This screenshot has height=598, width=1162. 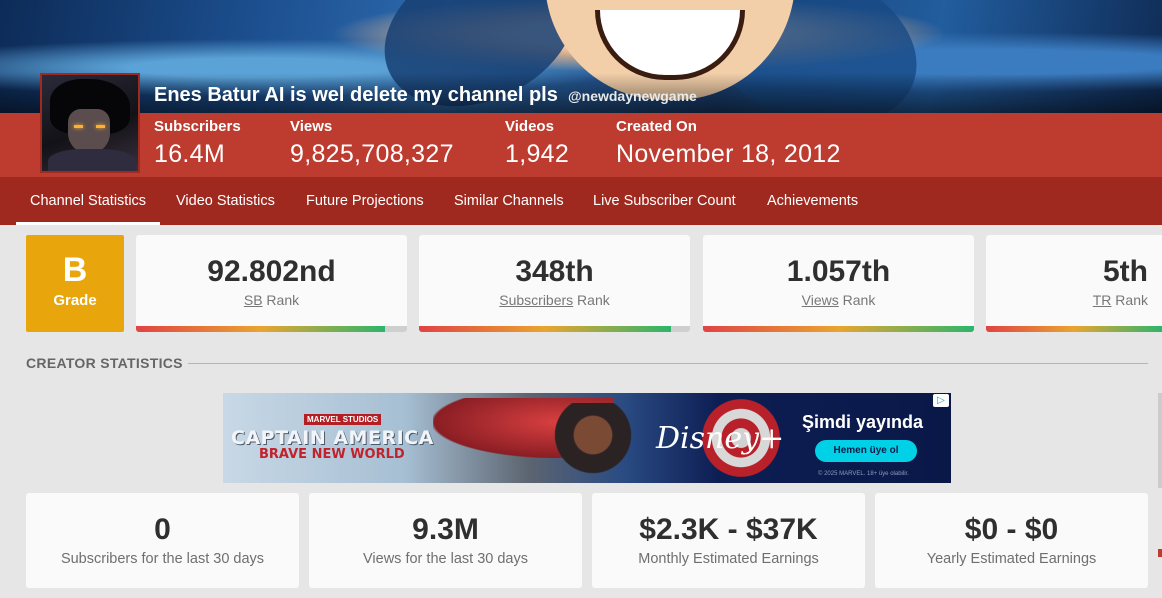 What do you see at coordinates (445, 529) in the screenshot?
I see `metric-value: 9.3M` at bounding box center [445, 529].